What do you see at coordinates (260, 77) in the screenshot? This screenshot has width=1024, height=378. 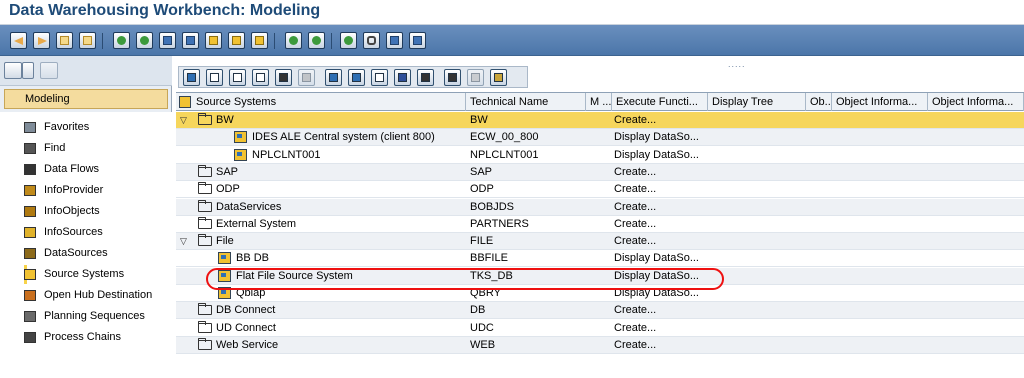 I see `collapse-icon` at bounding box center [260, 77].